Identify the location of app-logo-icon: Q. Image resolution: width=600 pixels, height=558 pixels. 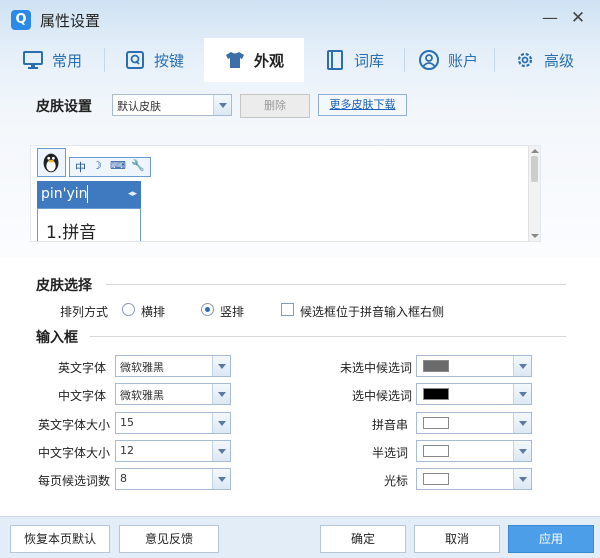
(21, 20).